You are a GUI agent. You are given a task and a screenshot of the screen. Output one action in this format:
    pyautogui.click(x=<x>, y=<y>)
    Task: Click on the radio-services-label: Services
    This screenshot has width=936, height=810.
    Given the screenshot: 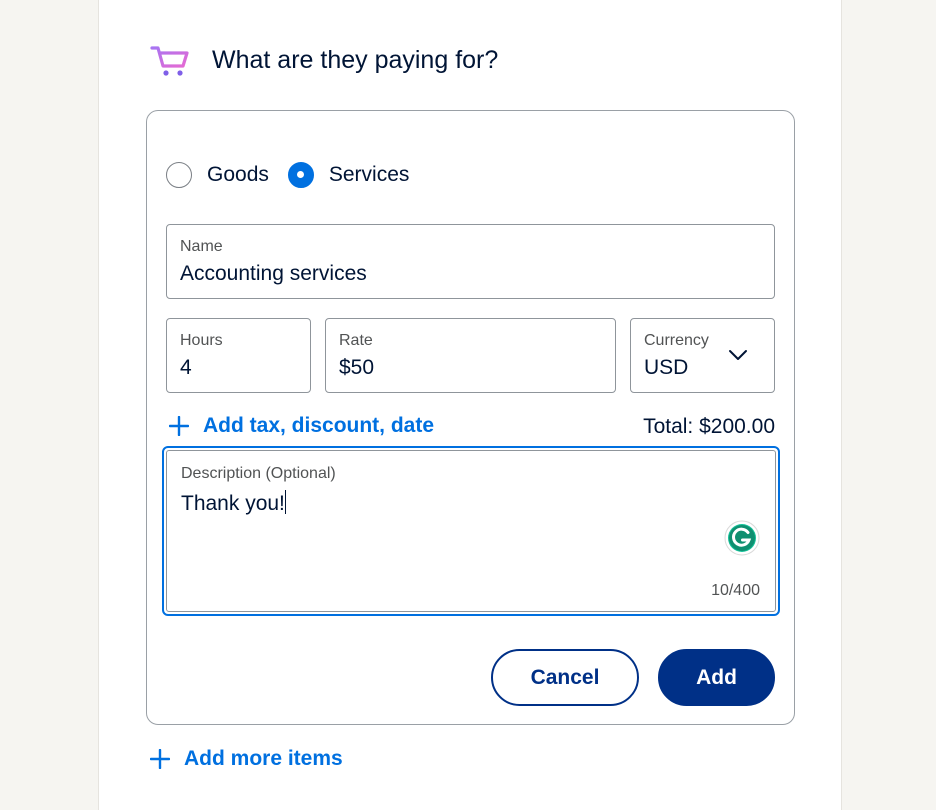 What is the action you would take?
    pyautogui.click(x=369, y=174)
    